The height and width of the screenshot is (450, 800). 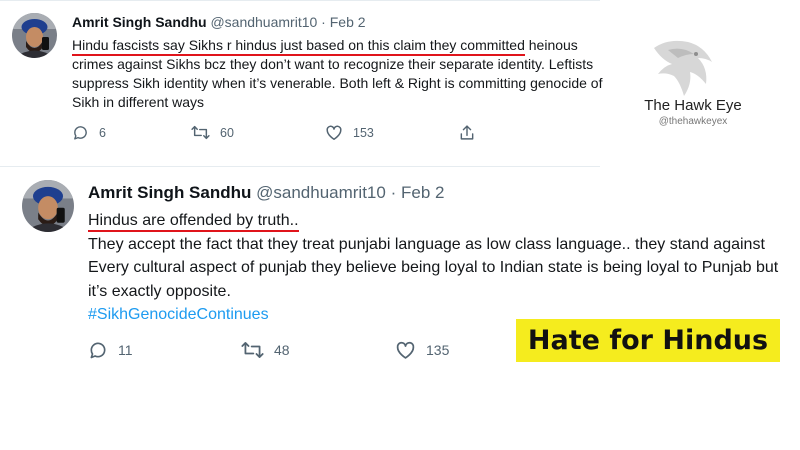 What do you see at coordinates (110, 350) in the screenshot?
I see `tweet-2-reply-button: 11` at bounding box center [110, 350].